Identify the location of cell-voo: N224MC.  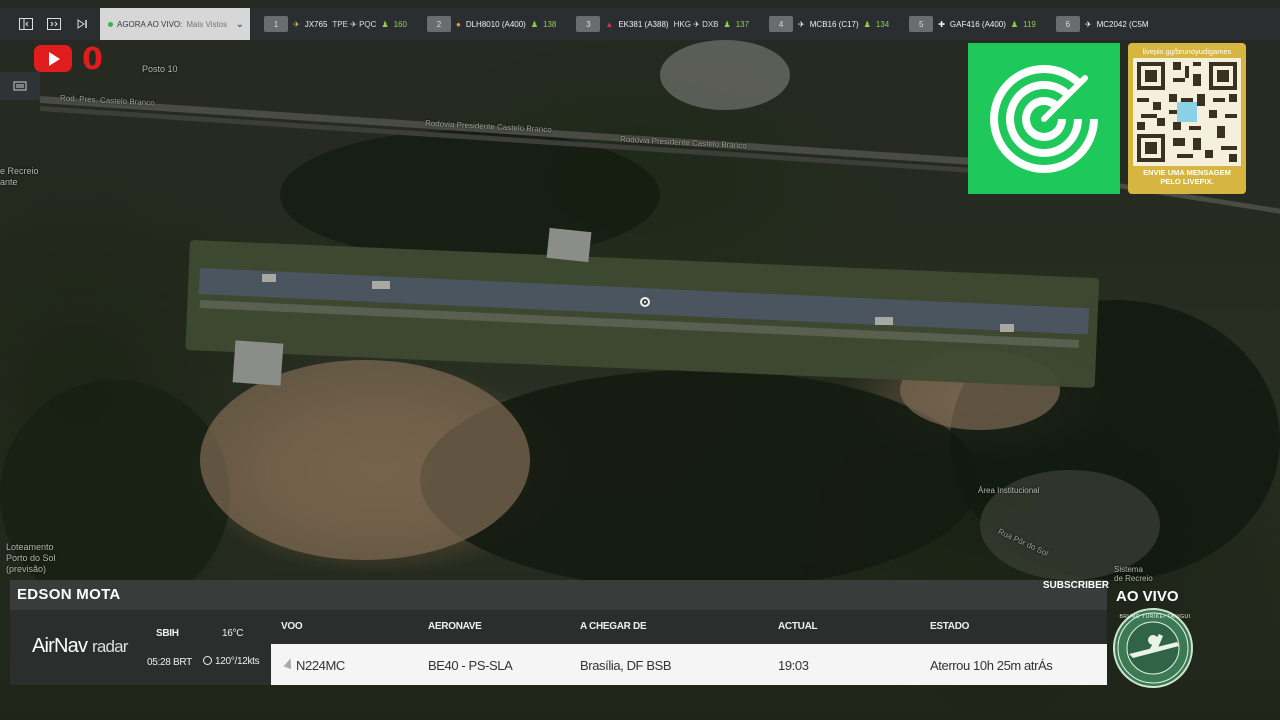
(320, 665).